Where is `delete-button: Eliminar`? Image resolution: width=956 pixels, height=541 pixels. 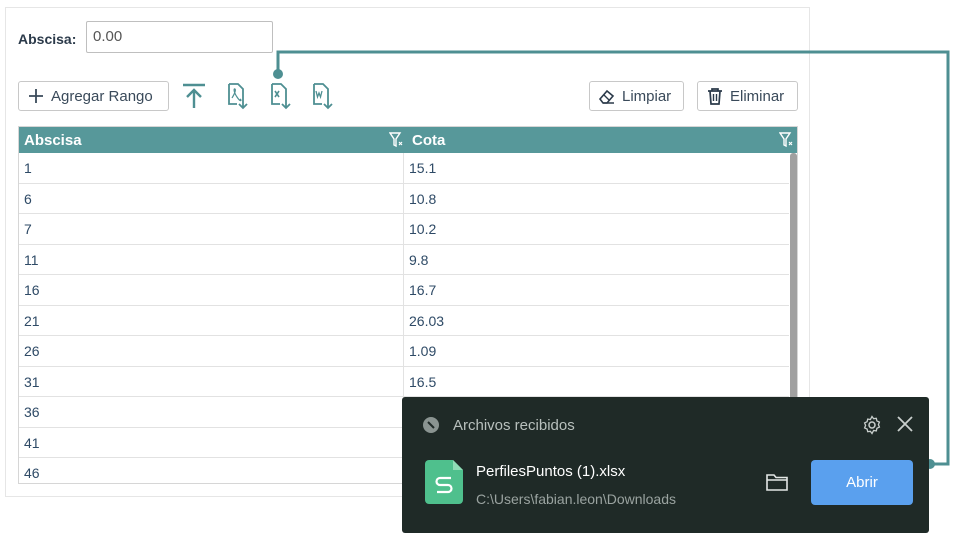
delete-button: Eliminar is located at coordinates (747, 96).